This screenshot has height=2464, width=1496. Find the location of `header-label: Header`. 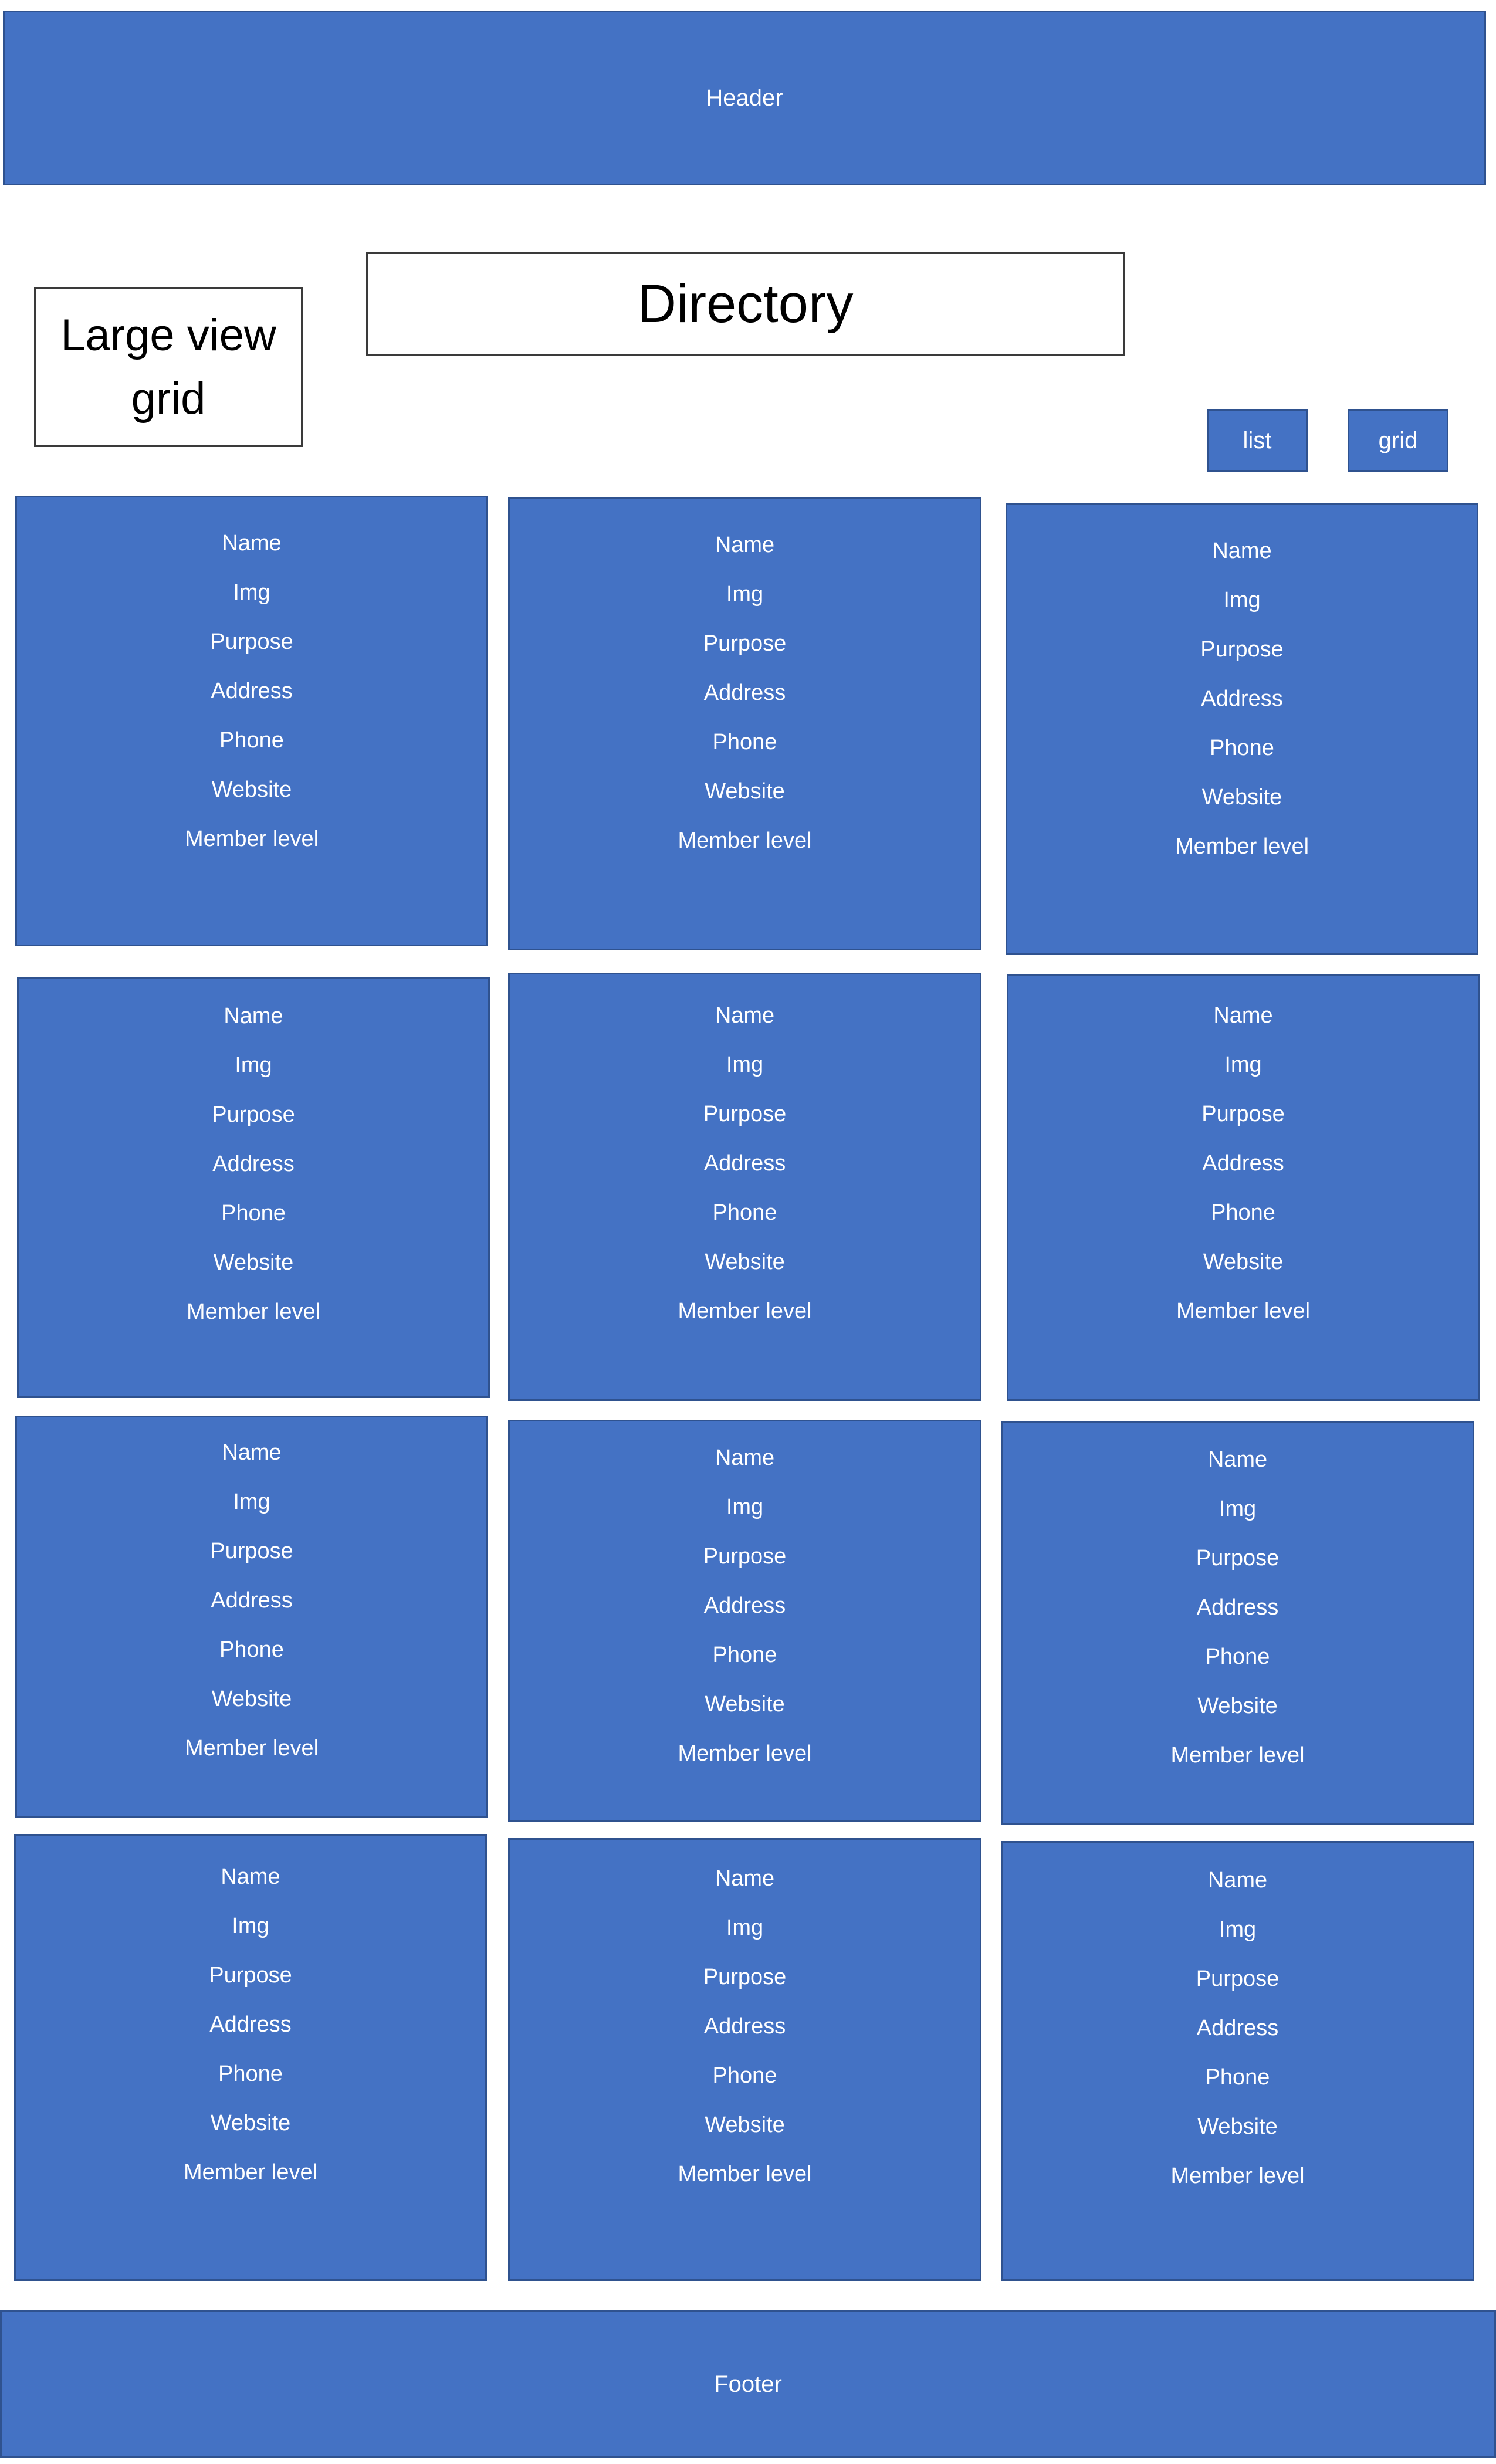

header-label: Header is located at coordinates (744, 97).